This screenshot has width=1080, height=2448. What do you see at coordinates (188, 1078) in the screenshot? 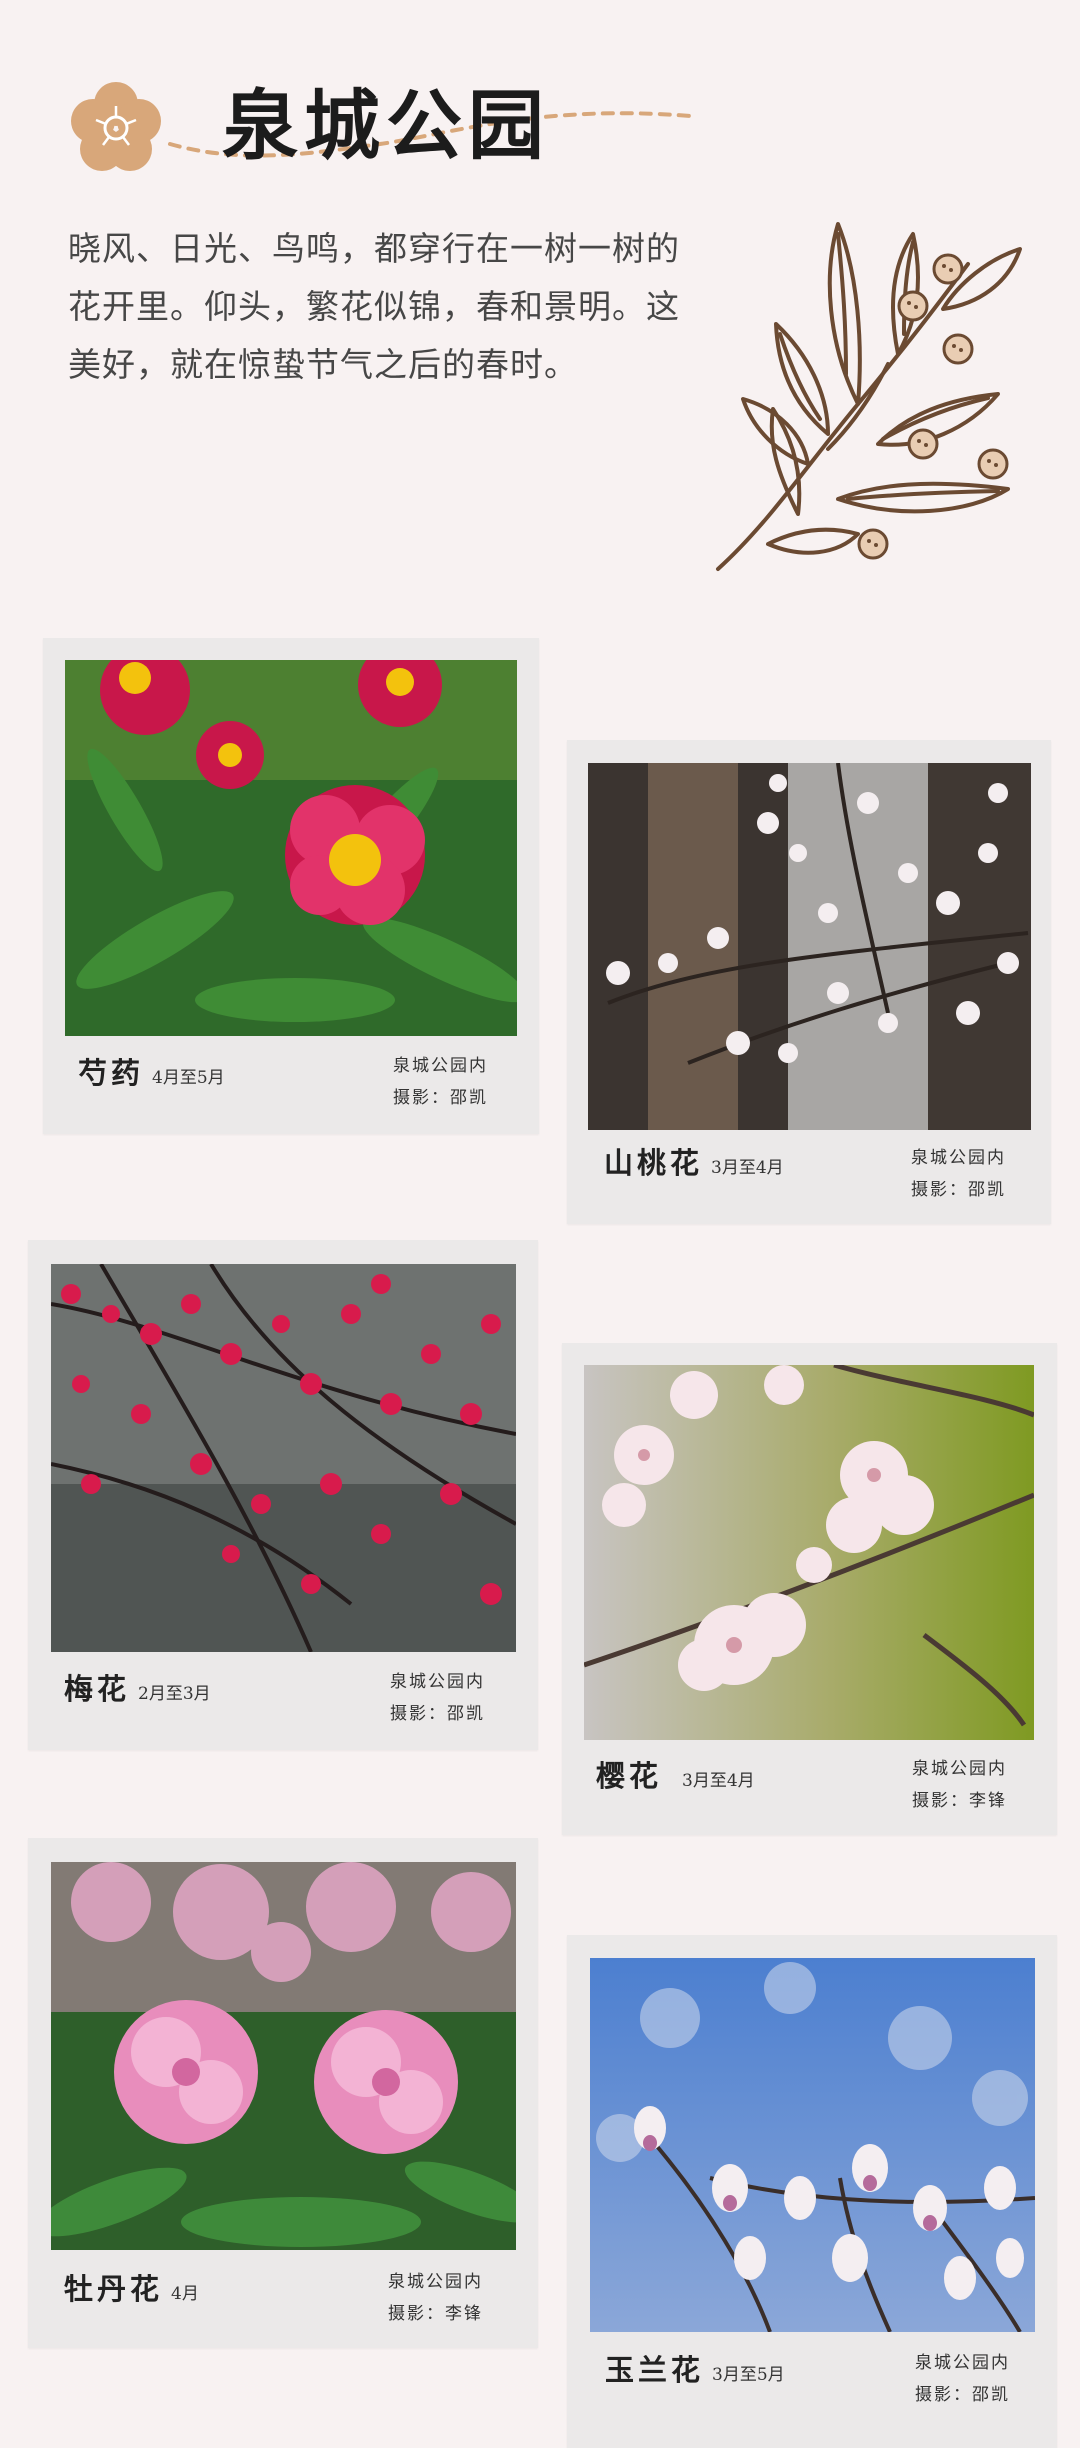
I see `bloom-date: 4月至5月` at bounding box center [188, 1078].